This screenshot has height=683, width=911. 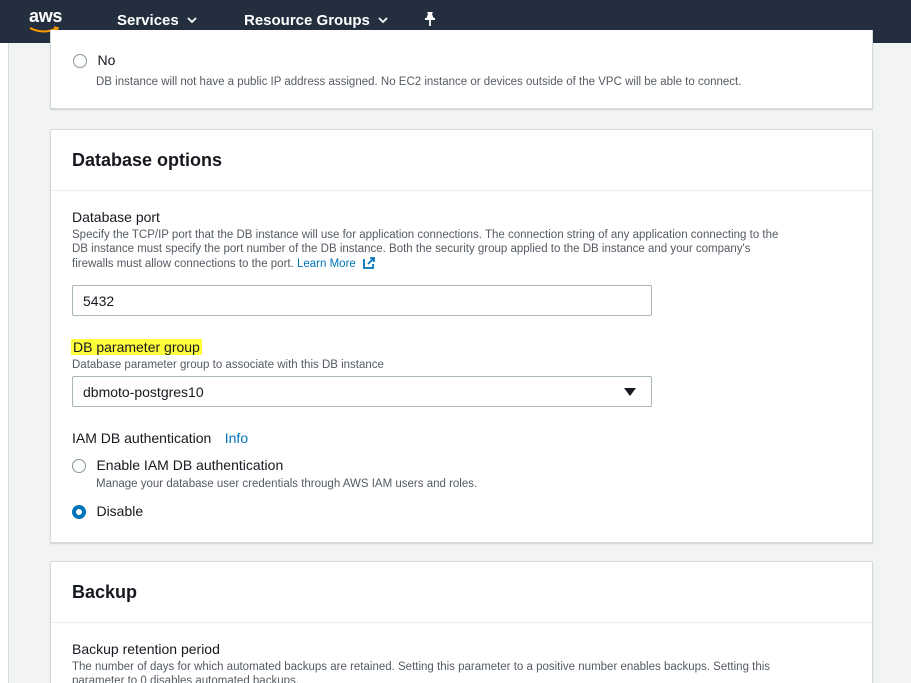 I want to click on db-parameter-group-highlight: DB parameter group, so click(x=136, y=347).